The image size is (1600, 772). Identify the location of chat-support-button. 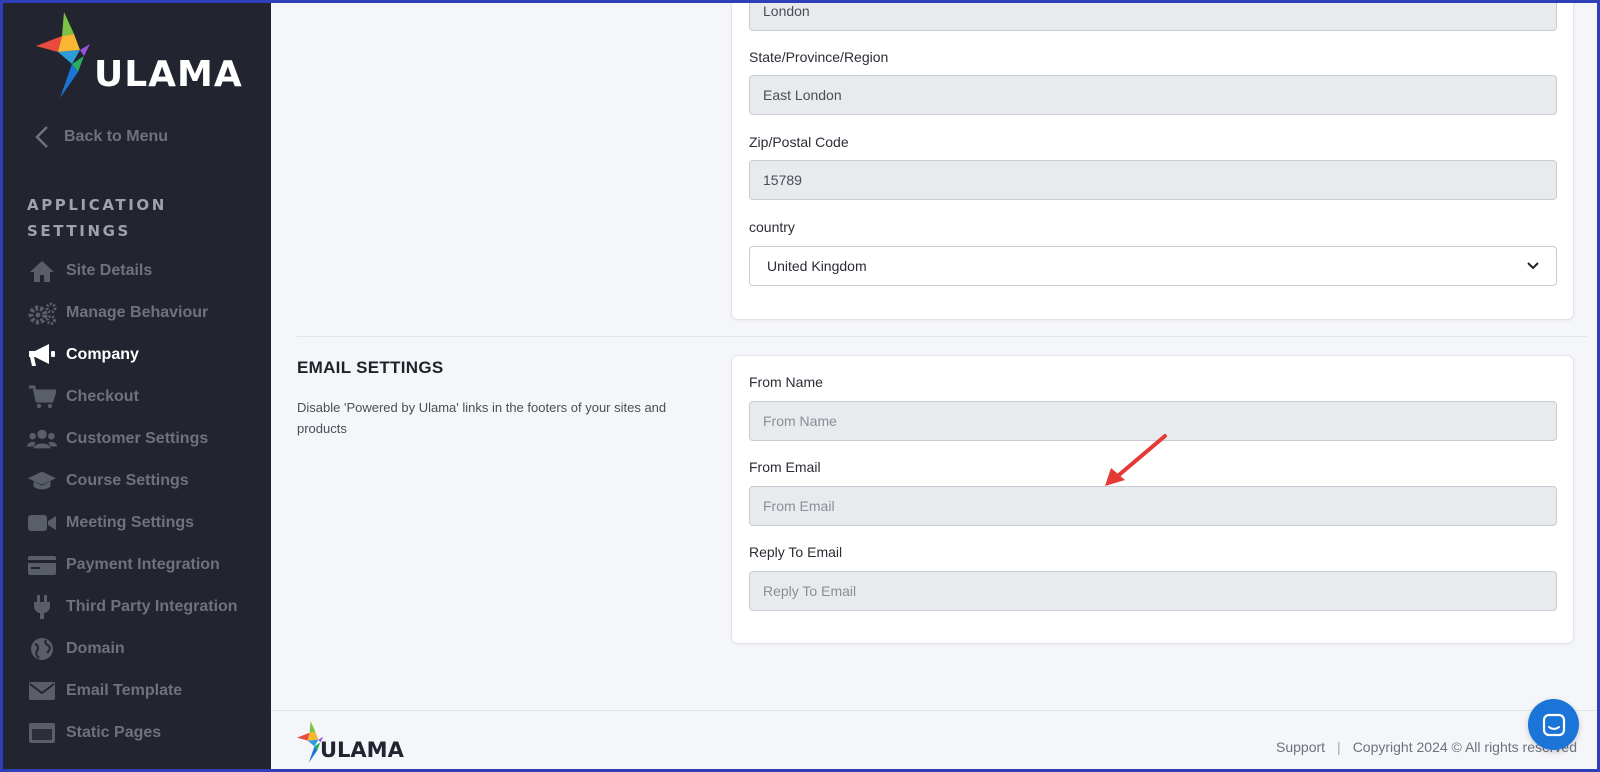
(1553, 724).